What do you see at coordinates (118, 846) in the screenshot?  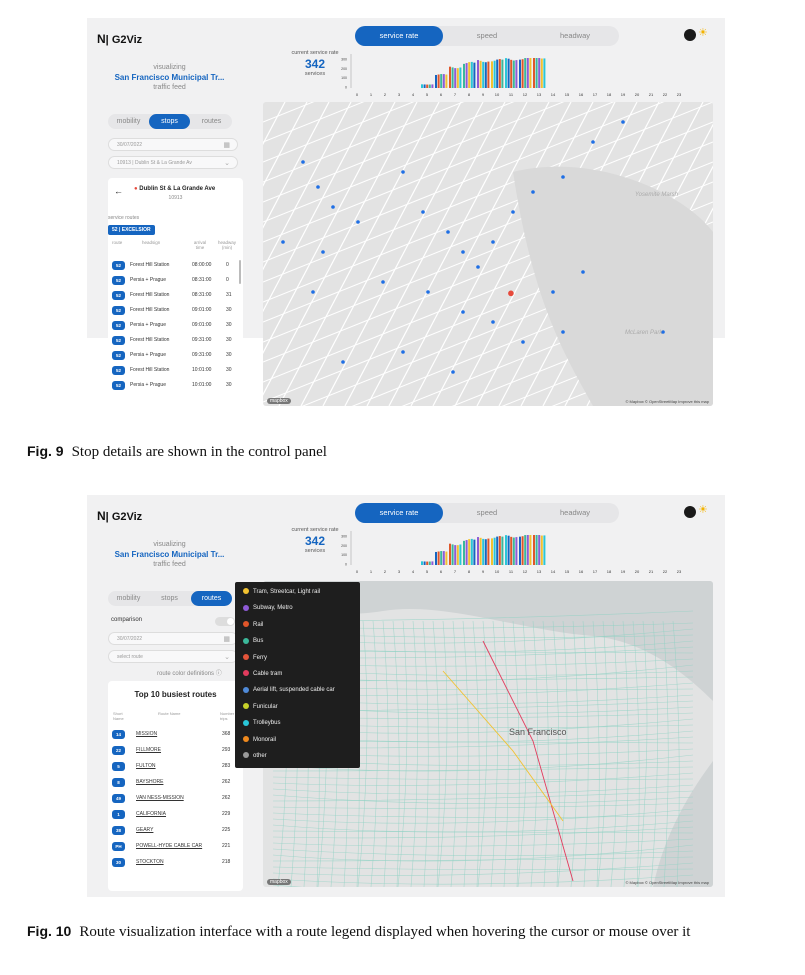 I see `route-badge: PH` at bounding box center [118, 846].